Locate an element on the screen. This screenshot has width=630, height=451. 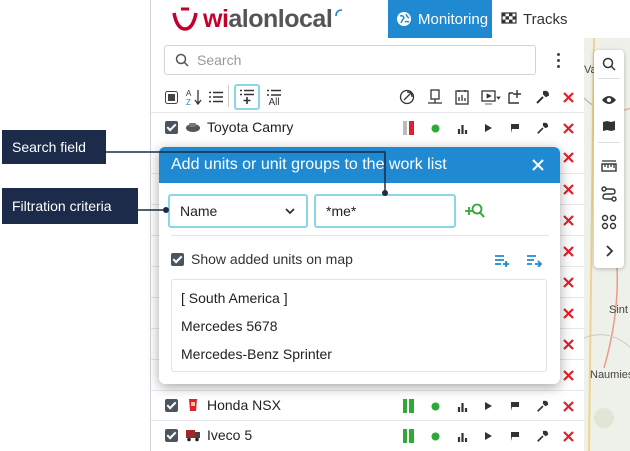
search-field: *me* is located at coordinates (385, 211).